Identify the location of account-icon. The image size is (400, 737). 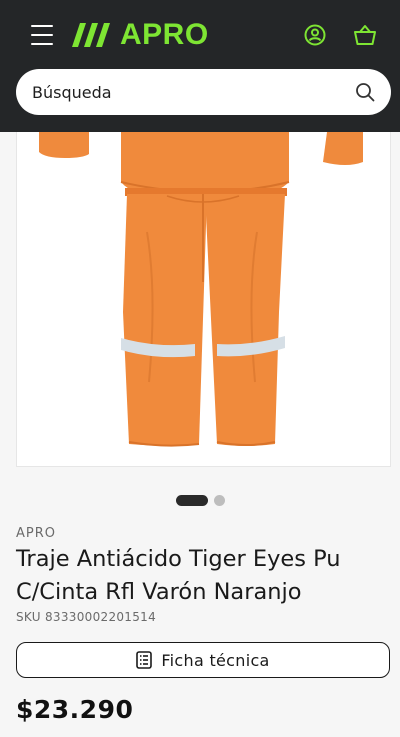
(315, 35).